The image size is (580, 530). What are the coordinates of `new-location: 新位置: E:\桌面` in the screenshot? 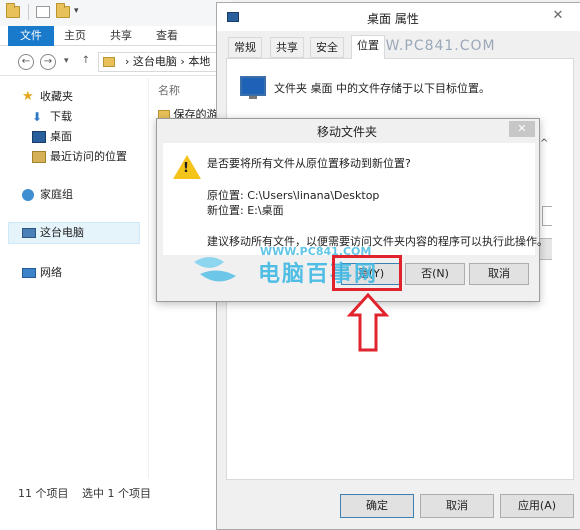 It's located at (245, 210).